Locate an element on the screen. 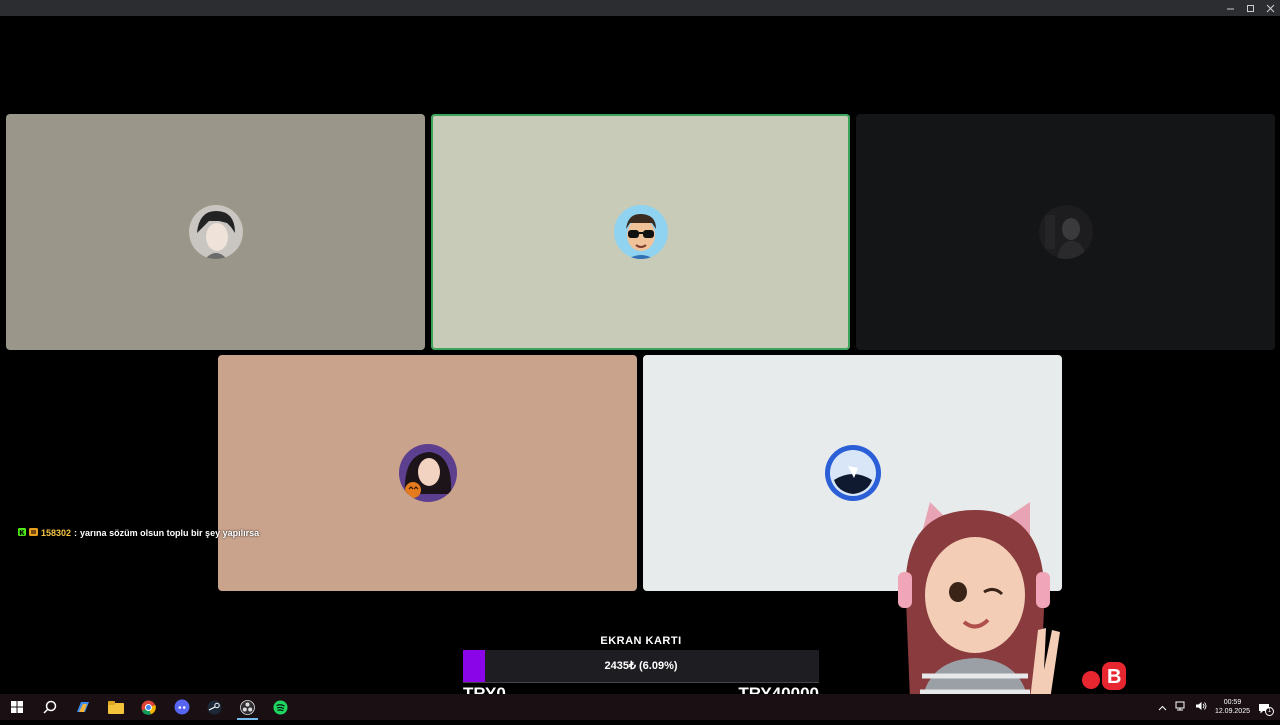 The width and height of the screenshot is (1280, 725). minimize-icon is located at coordinates (1230, 8).